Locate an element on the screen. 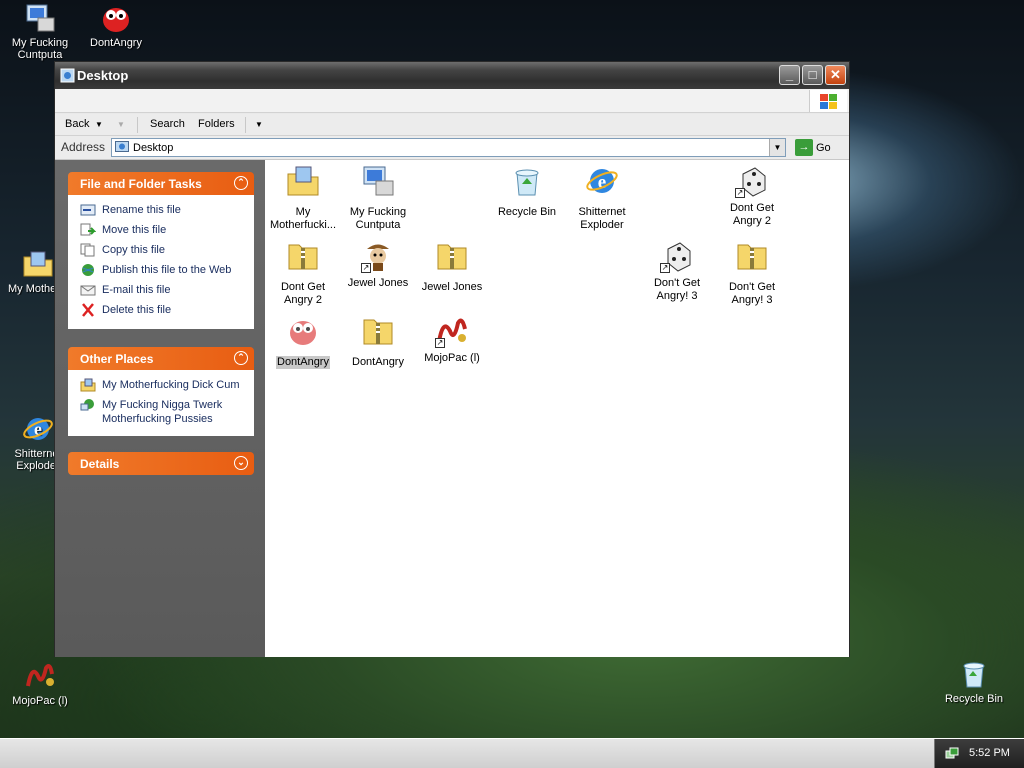 The width and height of the screenshot is (1024, 768). window-title: Desktop is located at coordinates (103, 75).